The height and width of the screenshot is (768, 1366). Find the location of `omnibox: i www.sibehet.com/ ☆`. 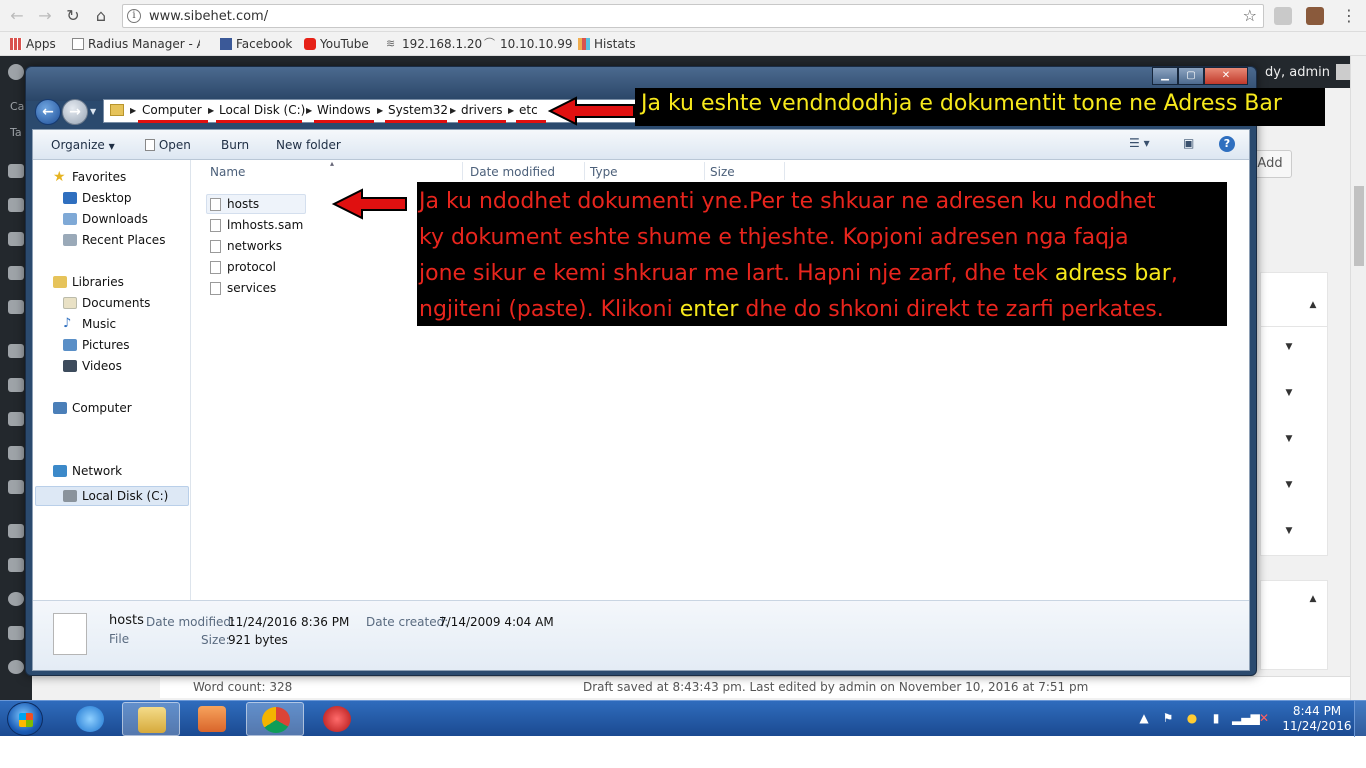

omnibox: i www.sibehet.com/ ☆ is located at coordinates (693, 16).